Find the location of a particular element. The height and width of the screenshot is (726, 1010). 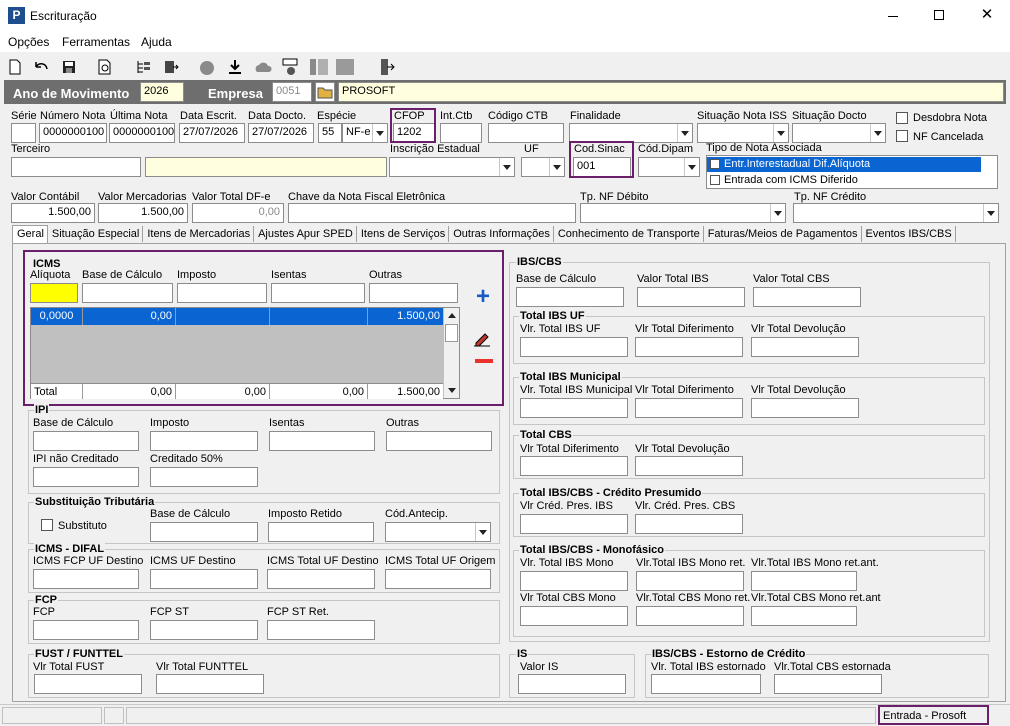

new-document-button is located at coordinates (15, 67).